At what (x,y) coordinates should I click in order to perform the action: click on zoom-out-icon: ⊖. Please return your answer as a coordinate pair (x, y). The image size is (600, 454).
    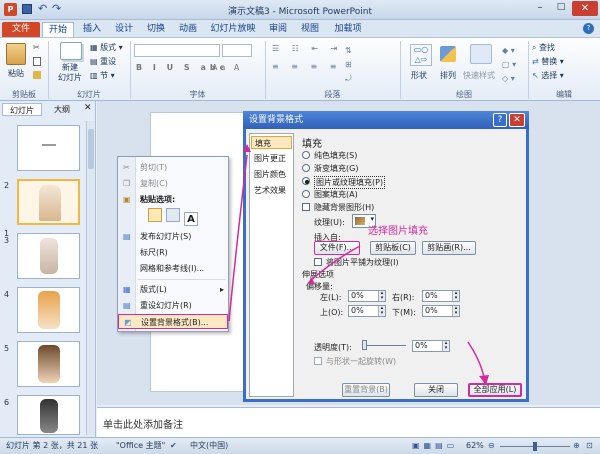
    Looking at the image, I should click on (491, 446).